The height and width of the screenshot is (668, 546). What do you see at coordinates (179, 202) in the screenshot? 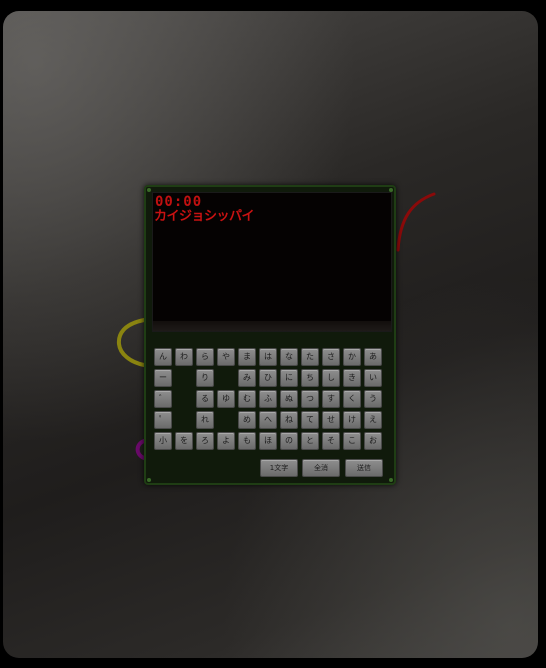
I see `timer-display: 00:00` at bounding box center [179, 202].